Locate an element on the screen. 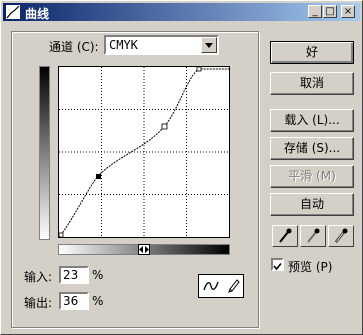 The width and height of the screenshot is (363, 335). preview-label: 预览 (P) is located at coordinates (310, 266).